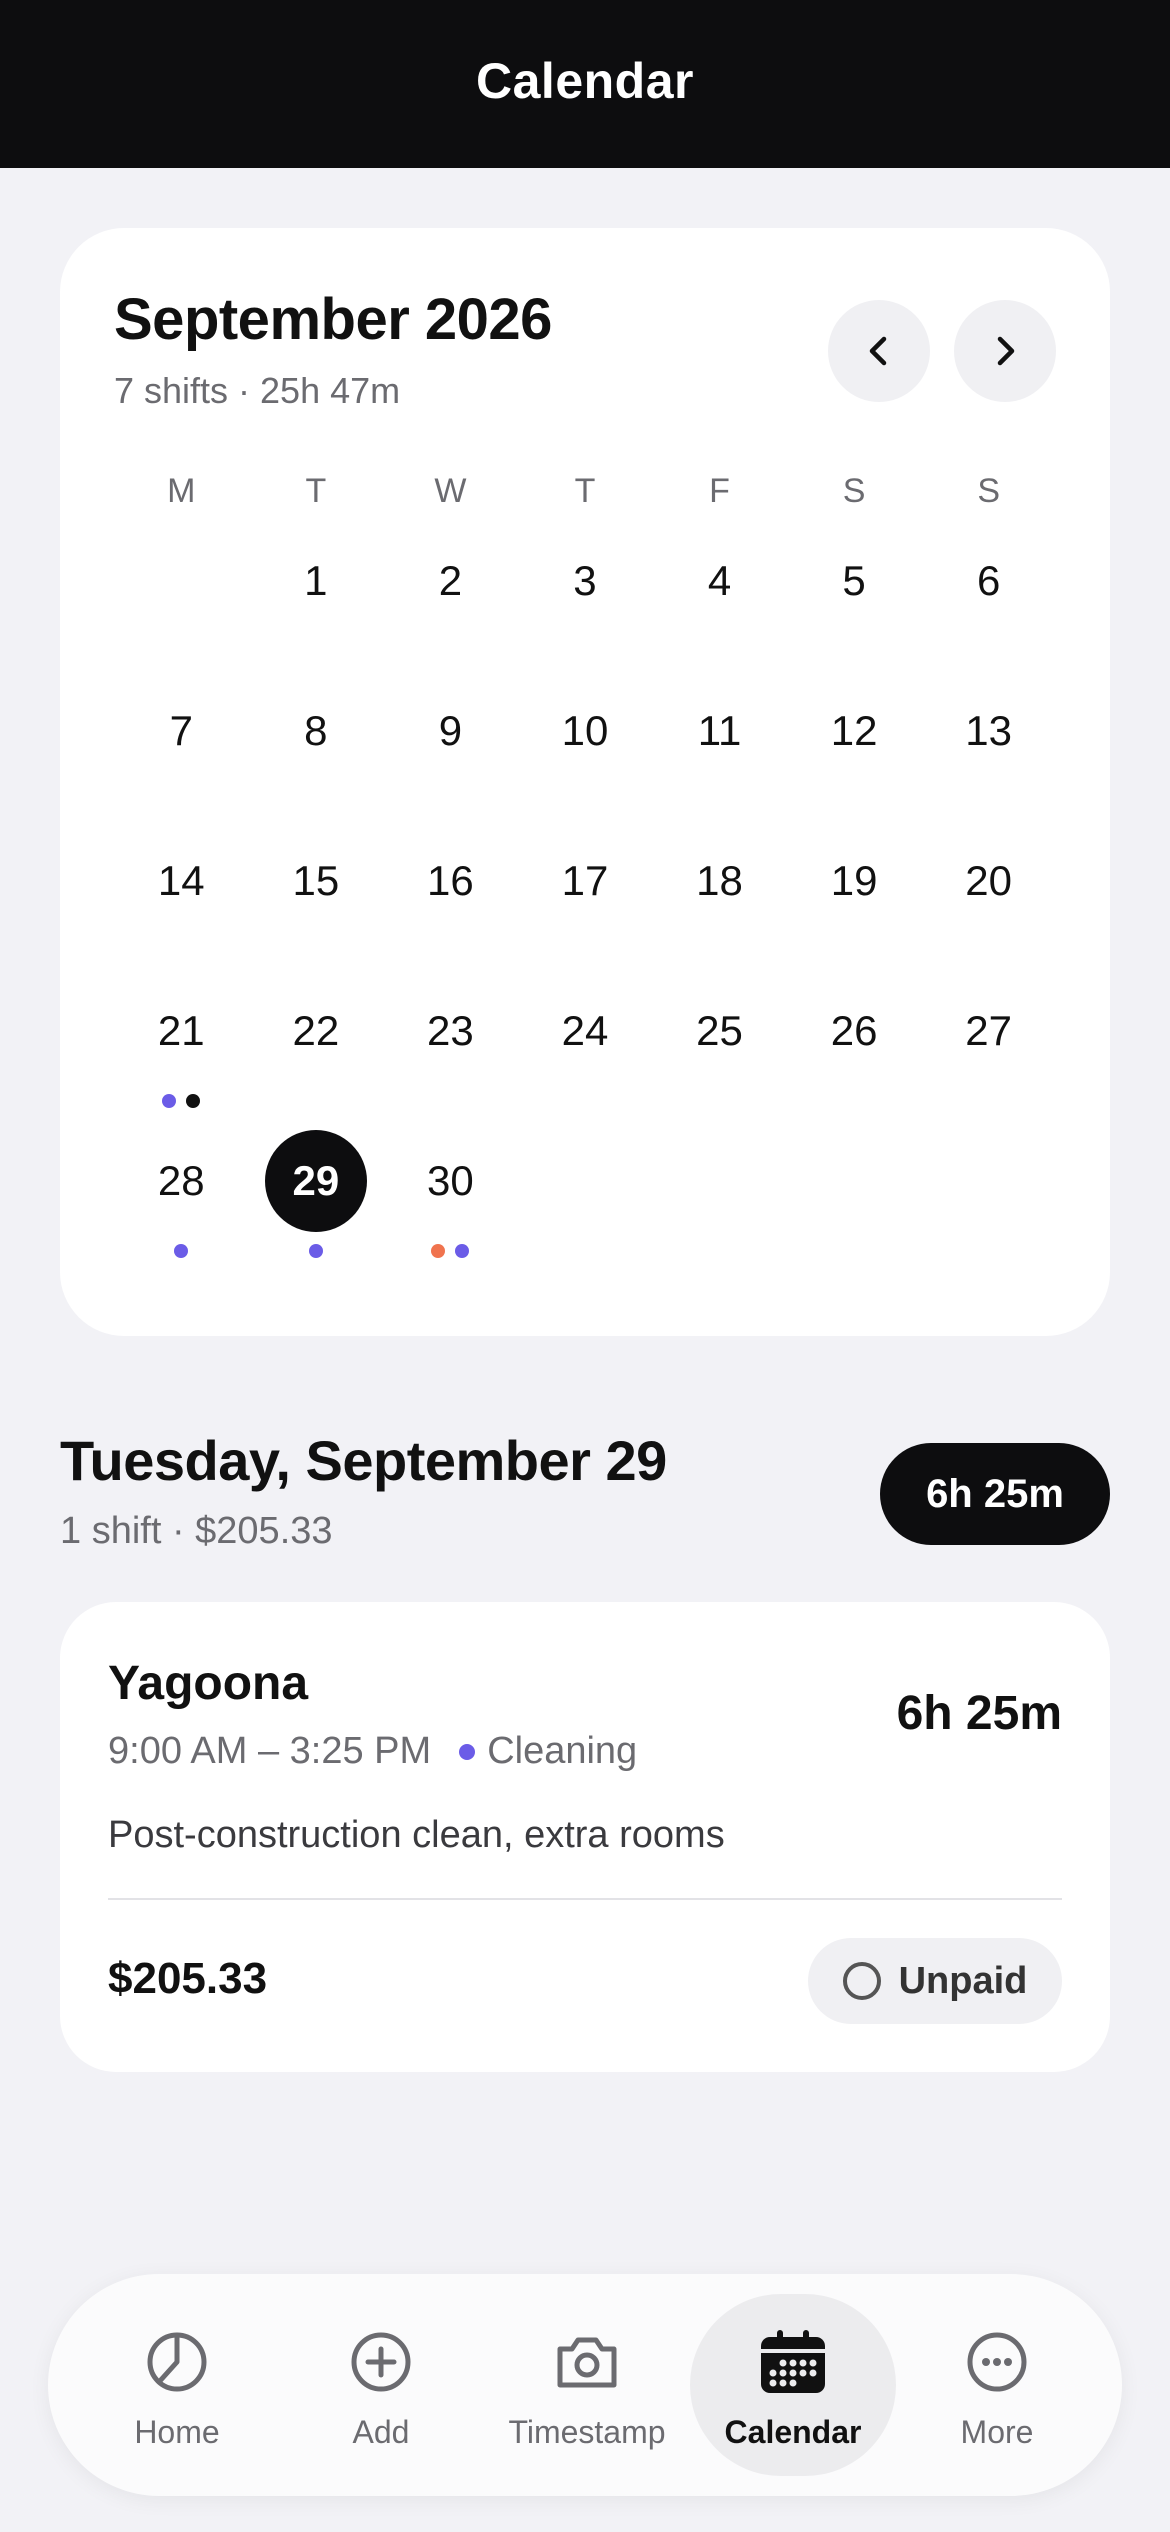 The height and width of the screenshot is (2532, 1170). Describe the element at coordinates (181, 1030) in the screenshot. I see `day-number: 21` at that location.